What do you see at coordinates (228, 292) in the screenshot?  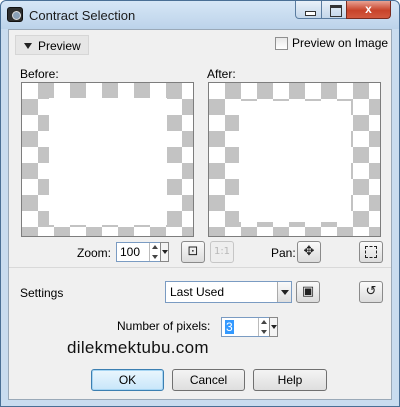 I see `settings-preset-select: Last Used` at bounding box center [228, 292].